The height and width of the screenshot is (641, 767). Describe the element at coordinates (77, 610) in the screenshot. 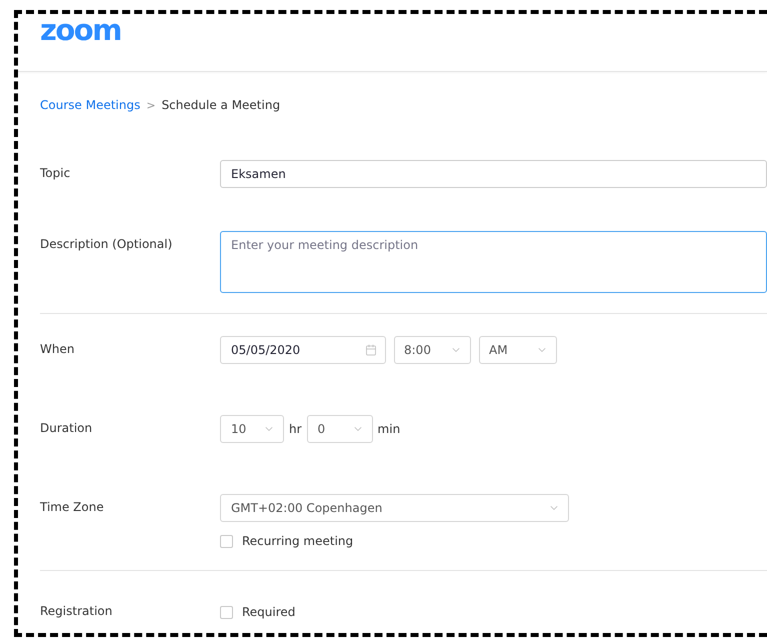

I see `field-label: Registration` at that location.